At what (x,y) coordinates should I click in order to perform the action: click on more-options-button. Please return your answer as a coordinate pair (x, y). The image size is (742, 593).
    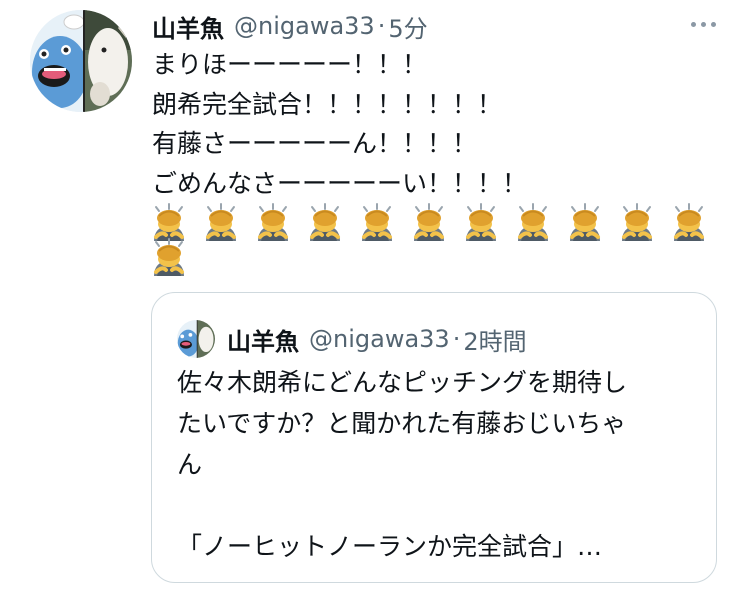
    Looking at the image, I should click on (703, 24).